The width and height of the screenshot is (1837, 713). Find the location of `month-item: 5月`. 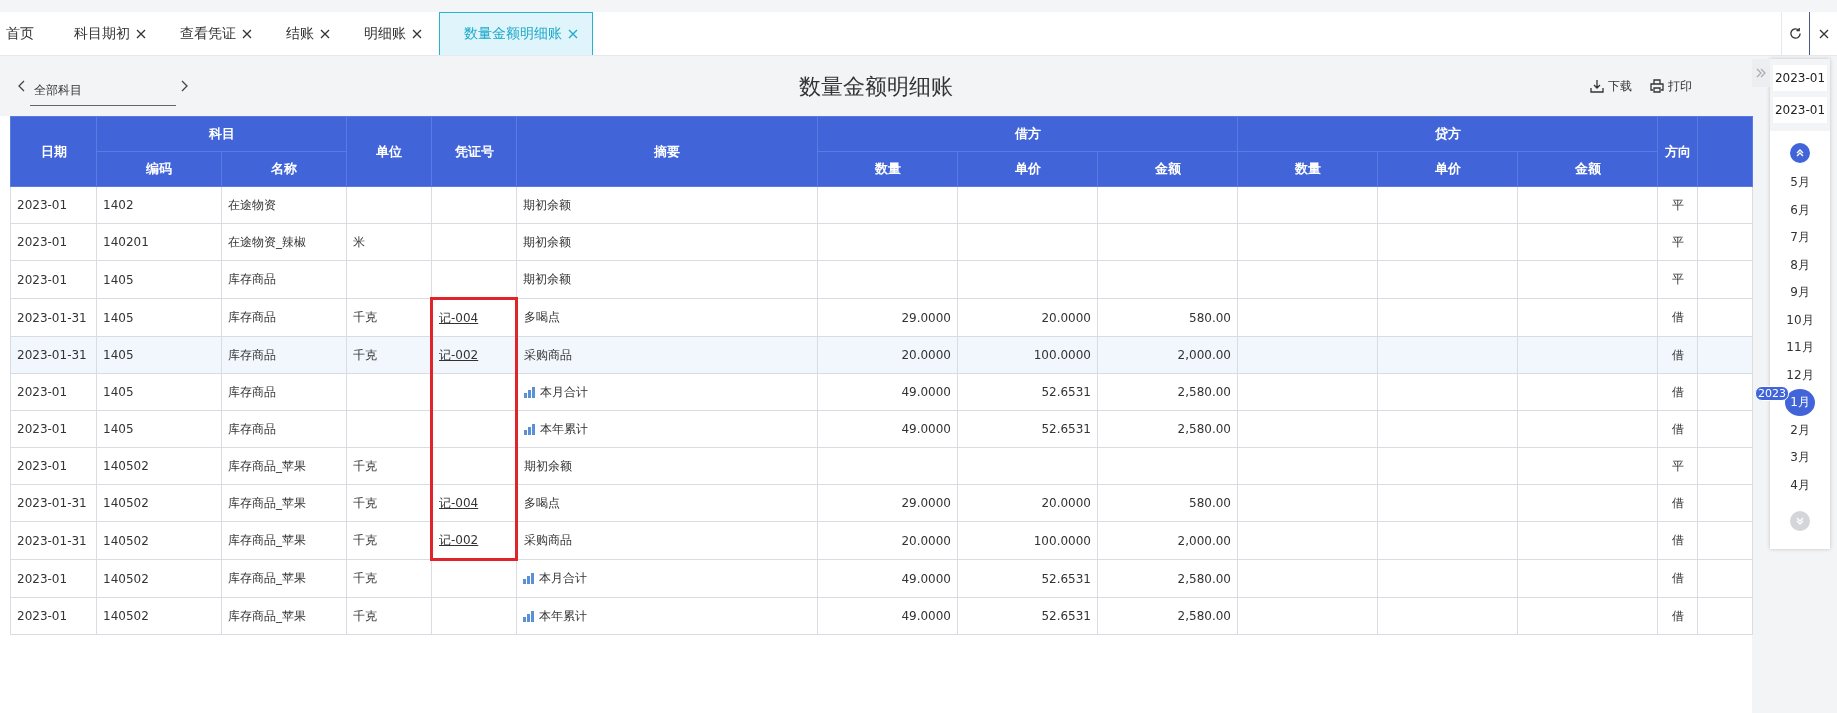

month-item: 5月 is located at coordinates (1800, 183).